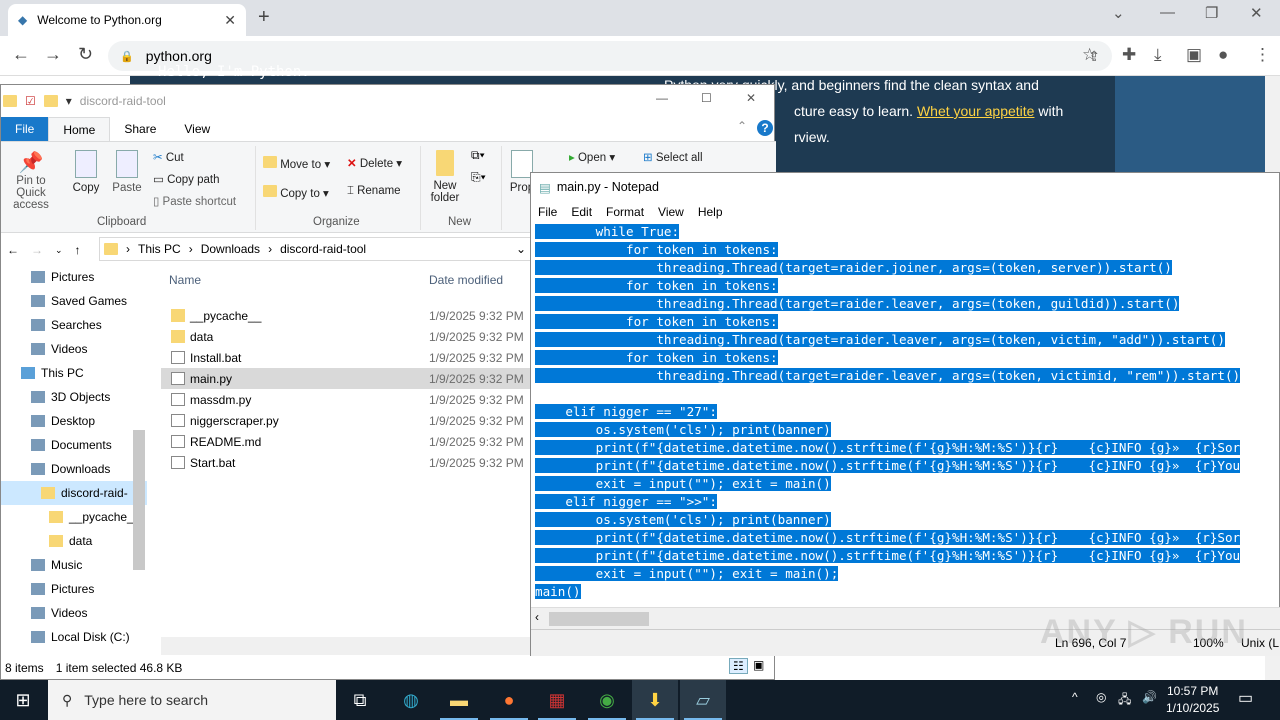 This screenshot has height=720, width=1280. What do you see at coordinates (346, 646) in the screenshot?
I see `file-list-hscroll` at bounding box center [346, 646].